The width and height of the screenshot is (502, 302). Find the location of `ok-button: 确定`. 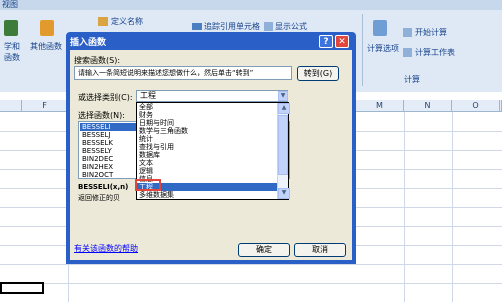

ok-button: 确定 is located at coordinates (264, 250).